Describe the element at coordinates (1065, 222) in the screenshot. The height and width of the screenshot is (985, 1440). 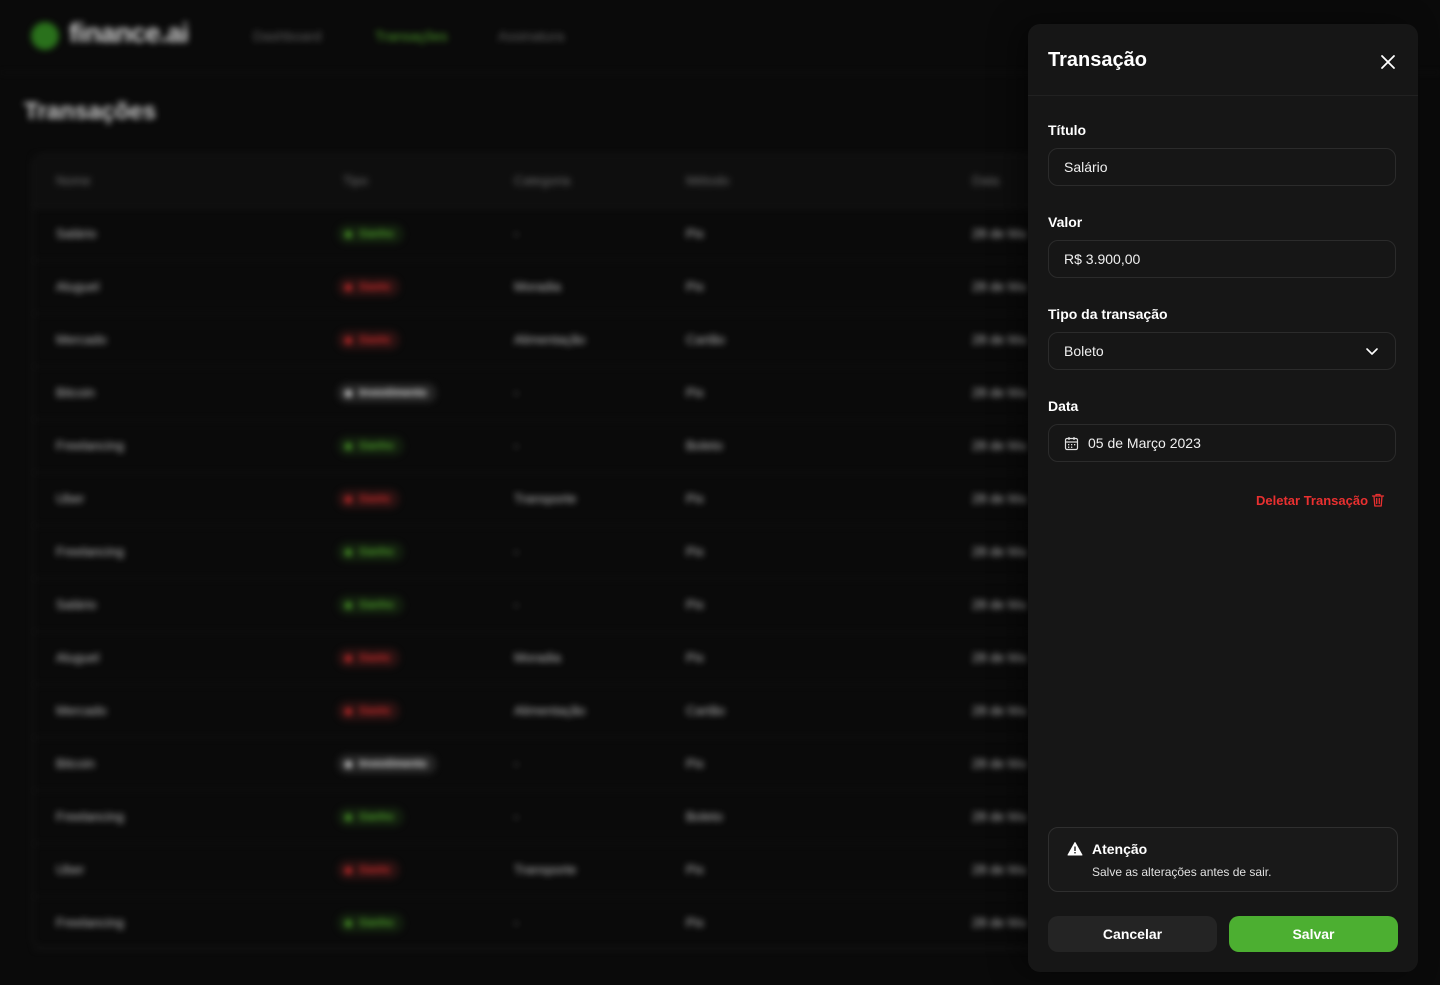
I see `amount-label: Valor` at that location.